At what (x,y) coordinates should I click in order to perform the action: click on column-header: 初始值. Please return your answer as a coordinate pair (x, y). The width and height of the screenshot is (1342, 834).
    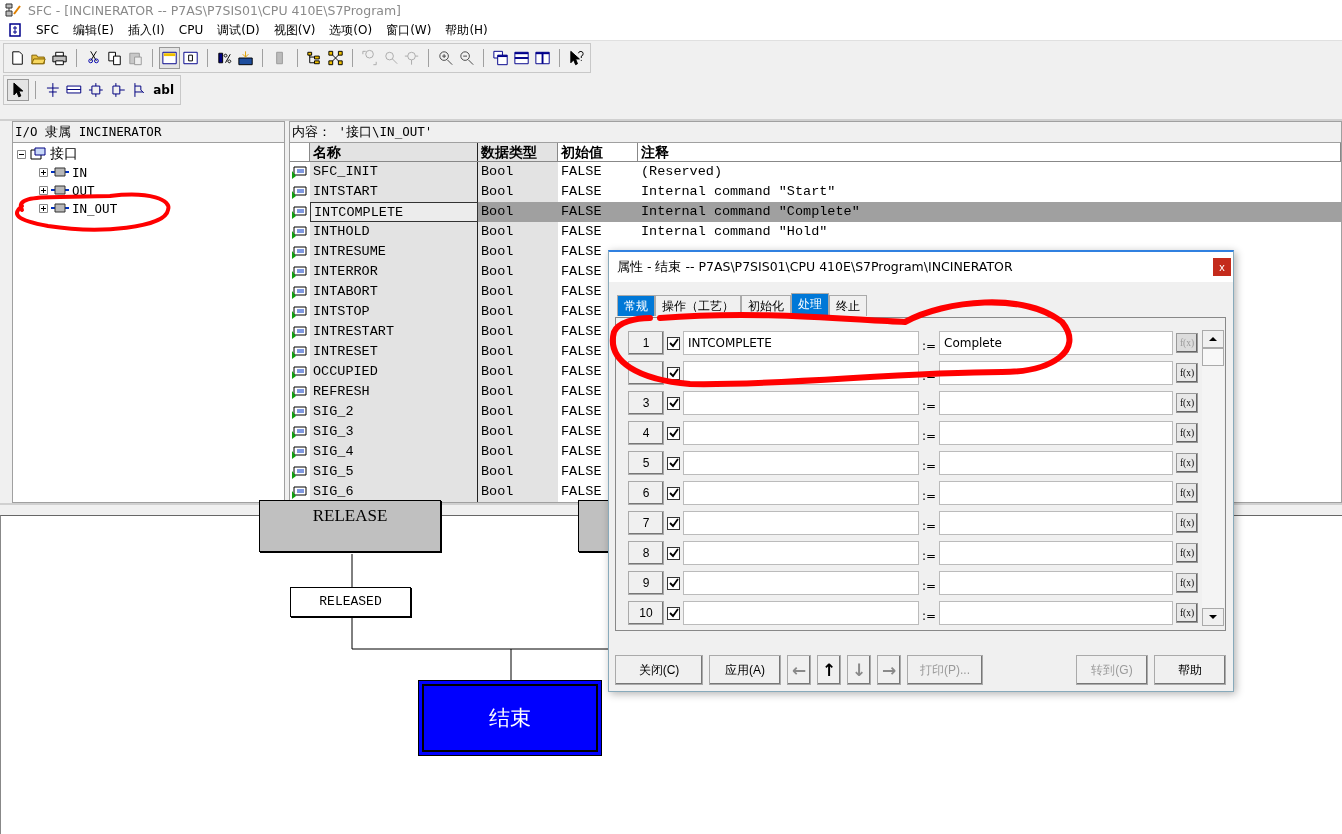
    Looking at the image, I should click on (598, 152).